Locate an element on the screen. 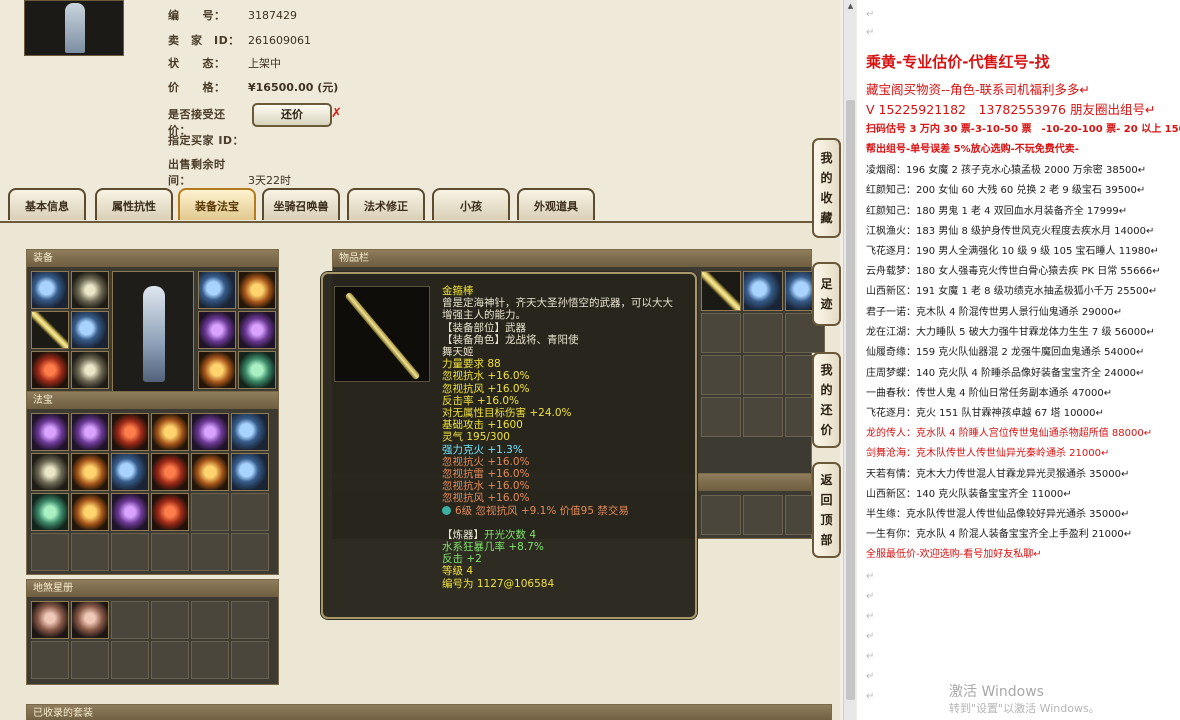  item-stat: 忽视抗火 +16.0% is located at coordinates (486, 461).